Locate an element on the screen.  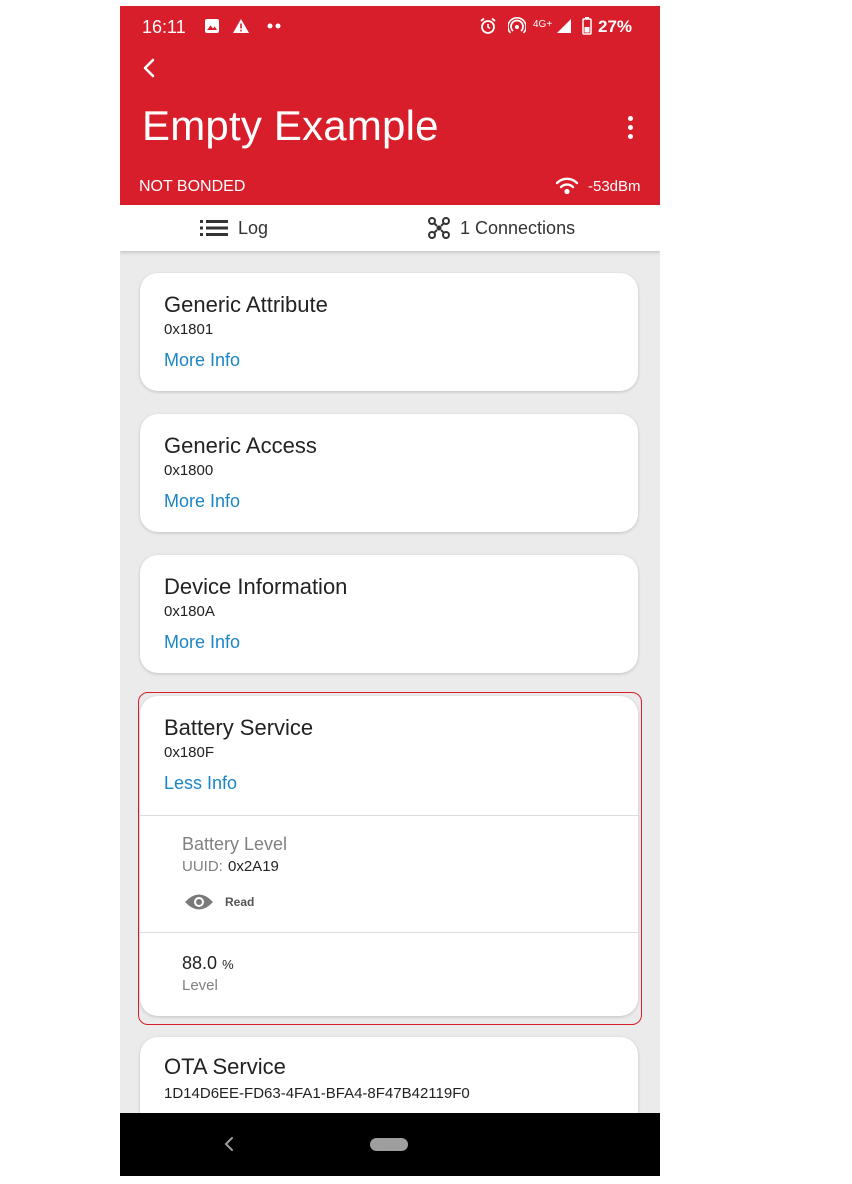
characteristic-name: Battery Level is located at coordinates (235, 844).